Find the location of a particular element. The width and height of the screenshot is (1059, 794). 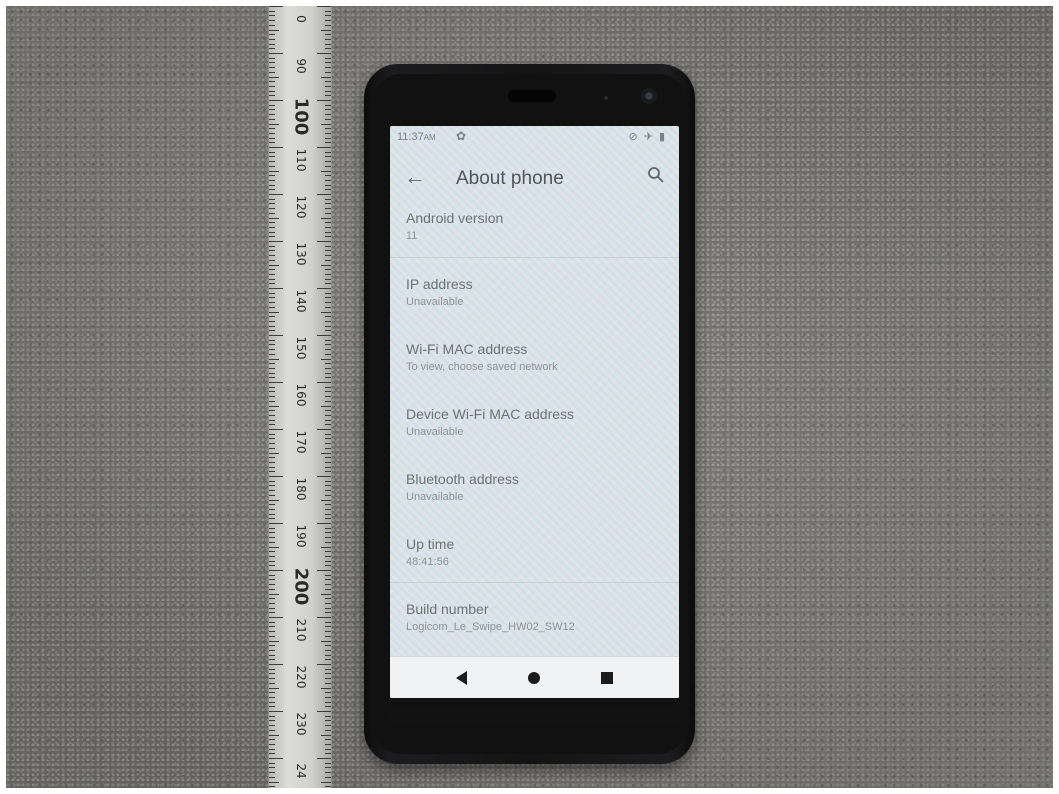

setting-item-device-wifi-mac: Device Wi-Fi MAC address Unavailable is located at coordinates (537, 422).